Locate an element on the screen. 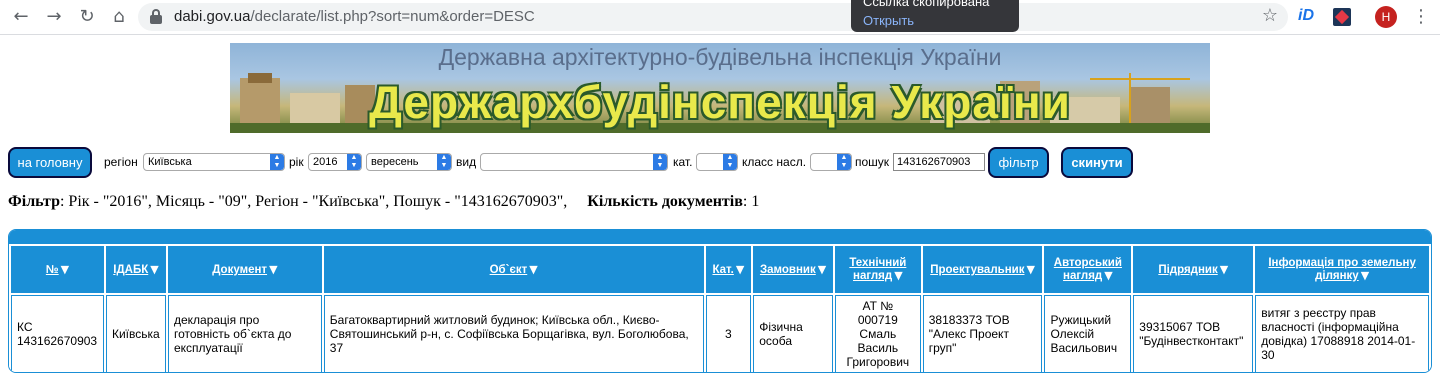 Image resolution: width=1440 pixels, height=381 pixels. cell-idabk: Київська is located at coordinates (135, 333).